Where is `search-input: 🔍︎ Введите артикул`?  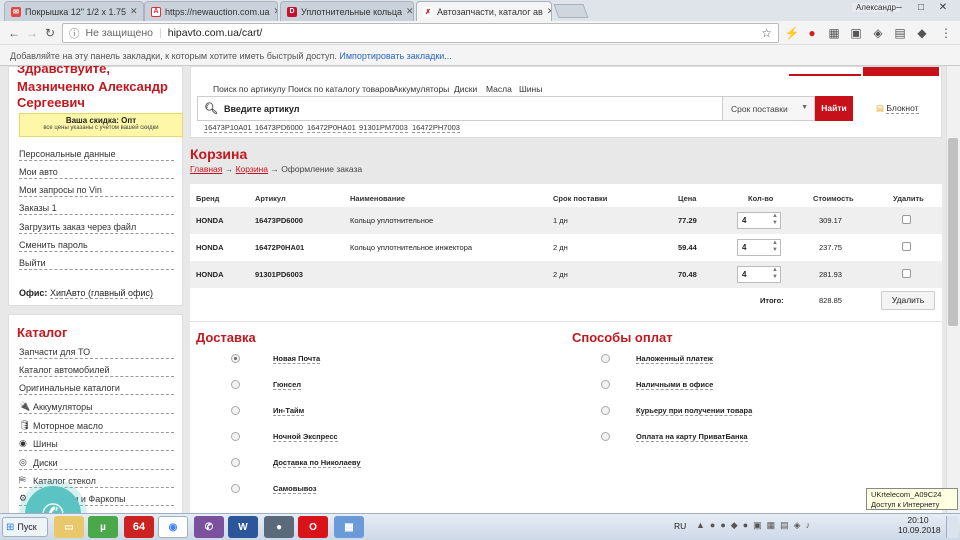
search-input: 🔍︎ Введите артикул is located at coordinates (460, 108).